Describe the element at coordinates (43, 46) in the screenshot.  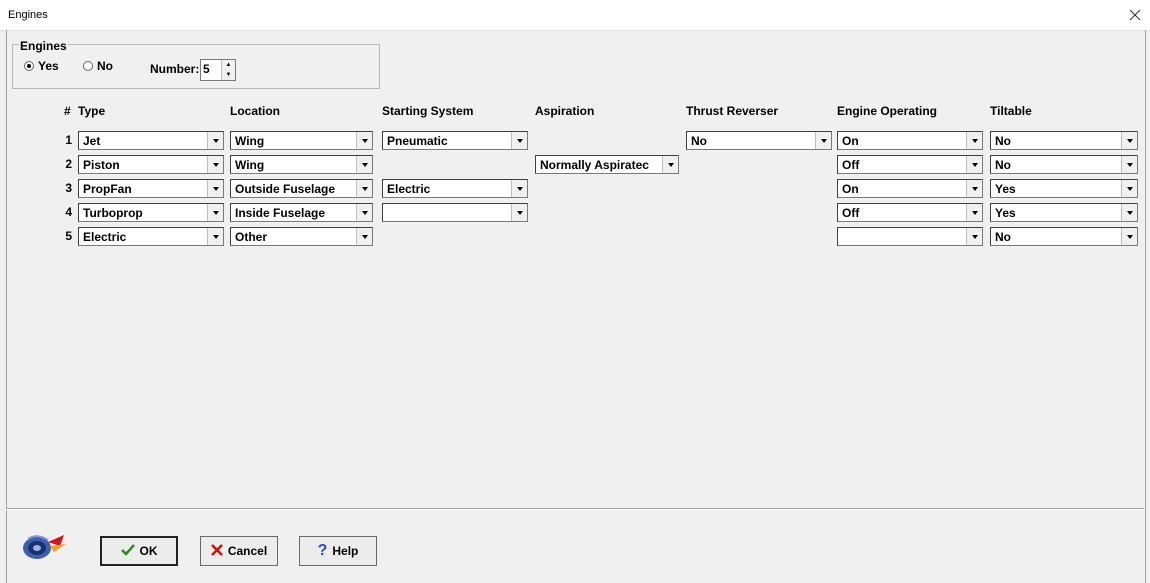
I see `engines-group-legend: Engines` at that location.